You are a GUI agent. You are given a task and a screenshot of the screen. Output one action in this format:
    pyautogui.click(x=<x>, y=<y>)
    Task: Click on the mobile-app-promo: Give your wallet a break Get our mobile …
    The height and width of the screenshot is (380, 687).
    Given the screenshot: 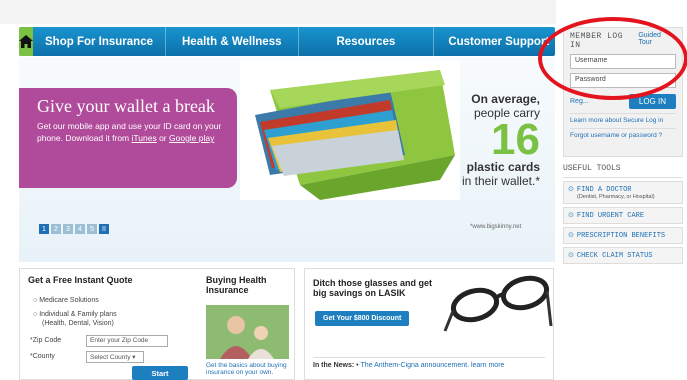 What is the action you would take?
    pyautogui.click(x=128, y=138)
    